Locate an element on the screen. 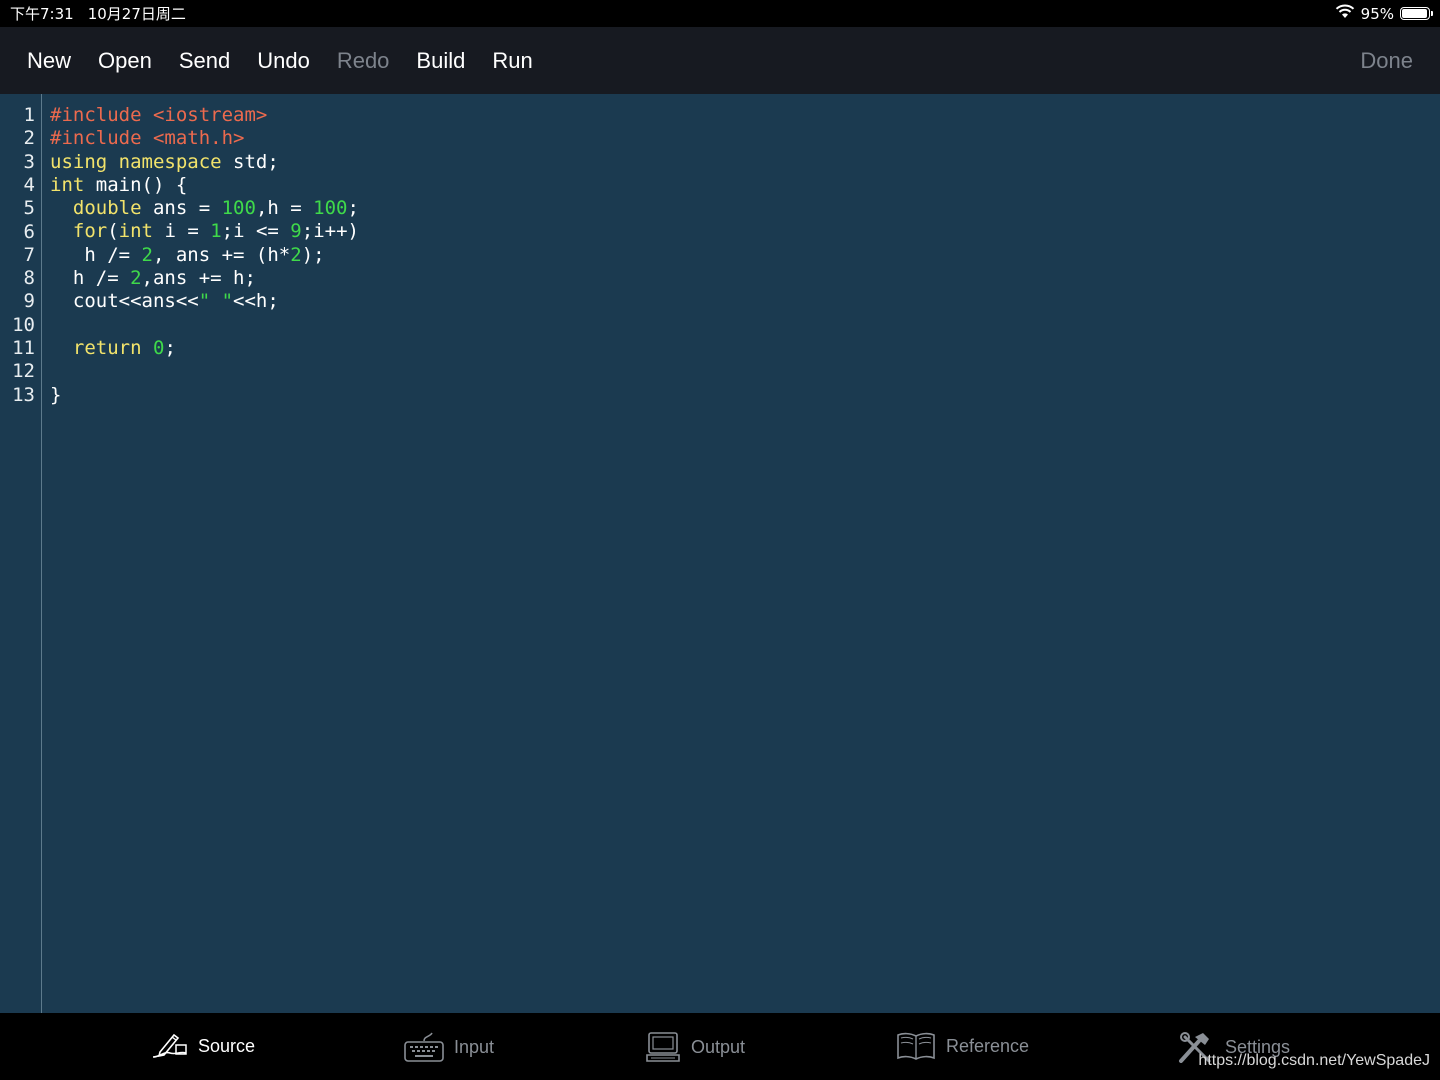 The height and width of the screenshot is (1080, 1440). code-line: cout<<ans<<" "<<h; is located at coordinates (204, 301).